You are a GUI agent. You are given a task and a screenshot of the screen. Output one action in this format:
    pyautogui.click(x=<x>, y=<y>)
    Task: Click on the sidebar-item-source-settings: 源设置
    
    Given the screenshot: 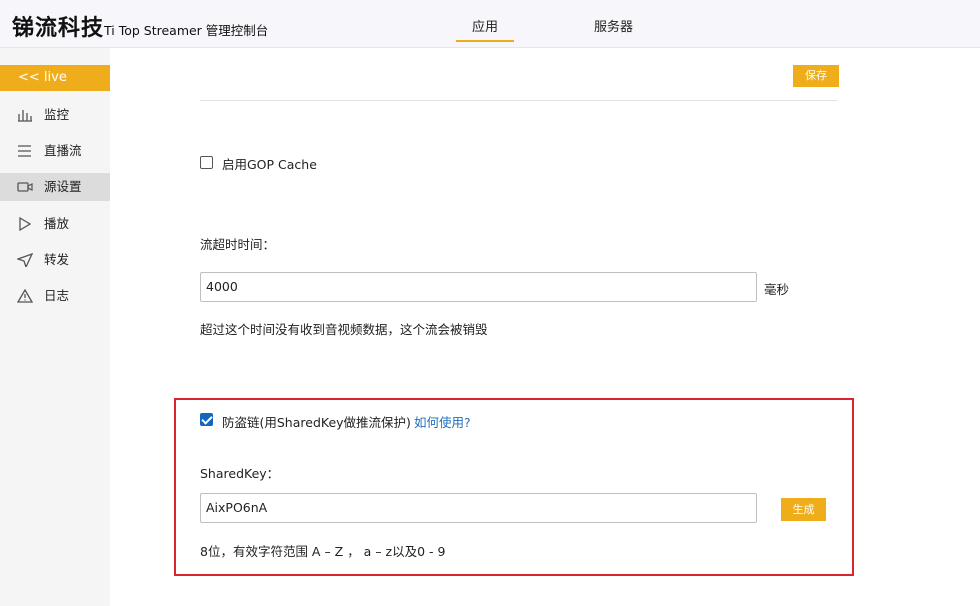 What is the action you would take?
    pyautogui.click(x=55, y=187)
    